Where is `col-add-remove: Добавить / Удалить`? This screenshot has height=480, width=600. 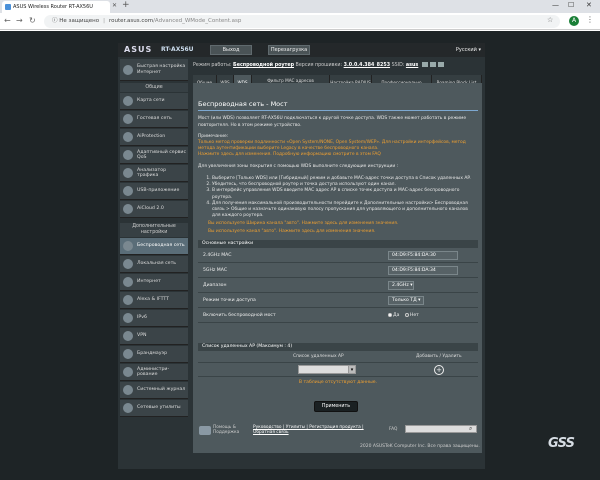 col-add-remove: Добавить / Удалить is located at coordinates (439, 356).